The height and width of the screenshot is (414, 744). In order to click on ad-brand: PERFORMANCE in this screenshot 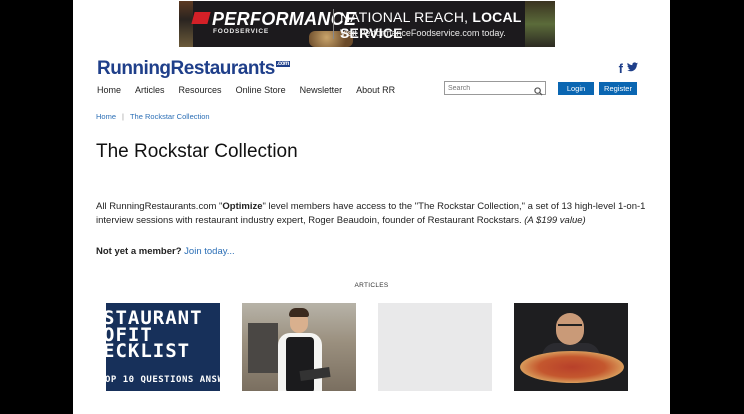, I will do `click(274, 19)`.